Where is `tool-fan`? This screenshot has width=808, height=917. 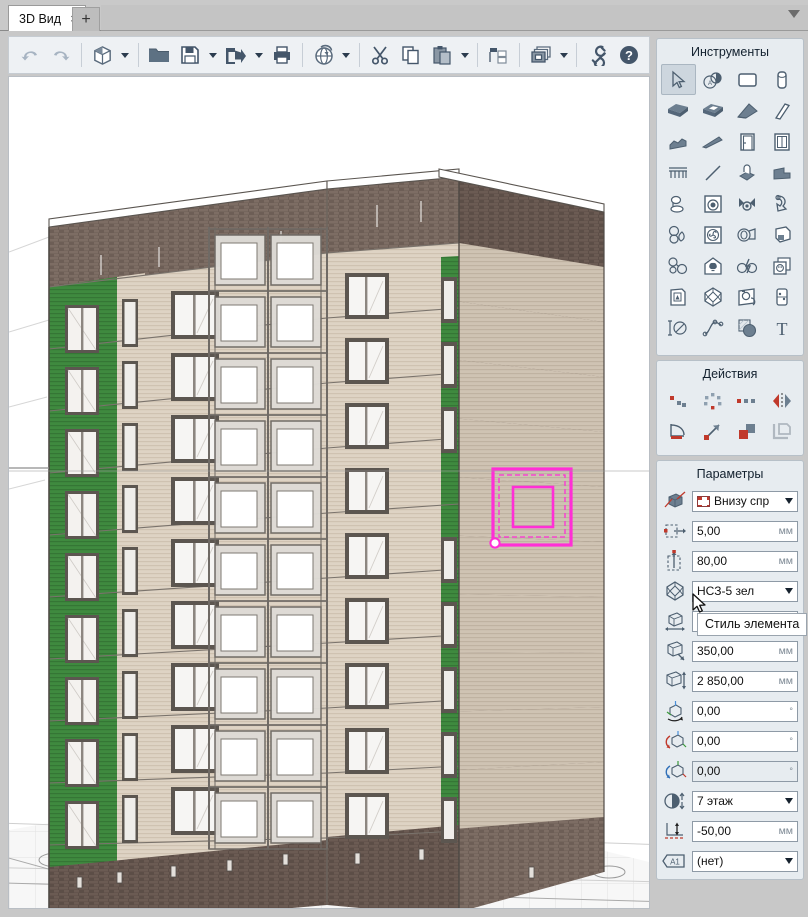 tool-fan is located at coordinates (713, 234).